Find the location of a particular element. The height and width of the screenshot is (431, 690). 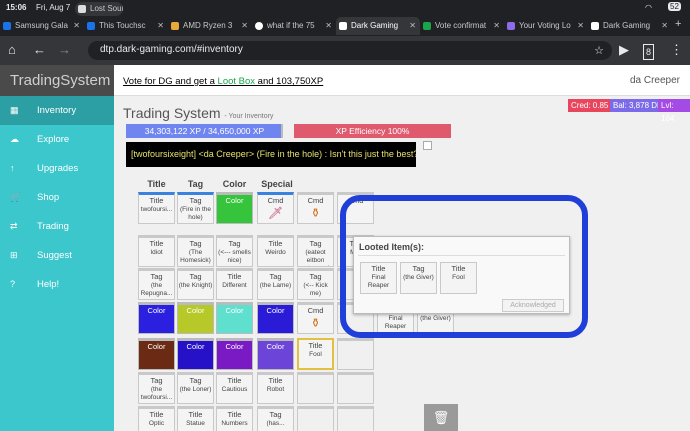

question-icon: ? is located at coordinates (13, 284).